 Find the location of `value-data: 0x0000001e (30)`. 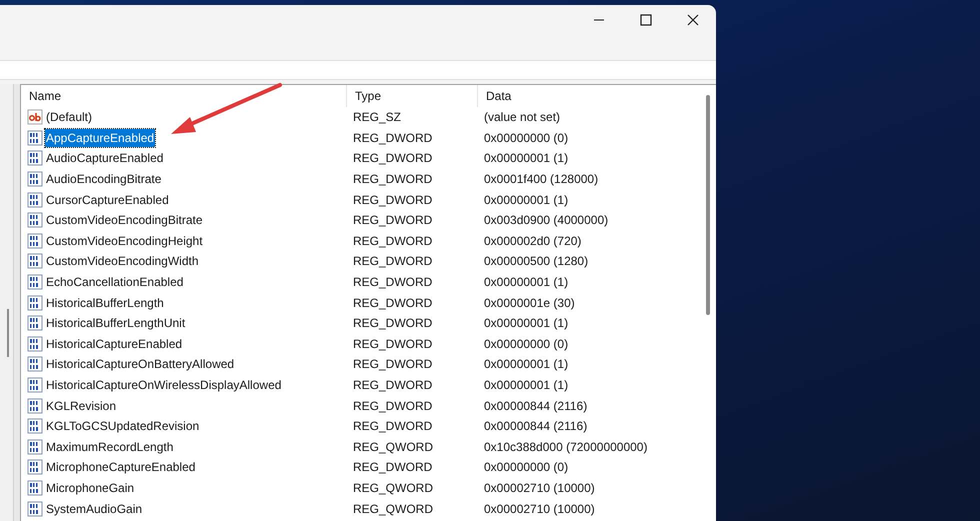

value-data: 0x0000001e (30) is located at coordinates (529, 303).